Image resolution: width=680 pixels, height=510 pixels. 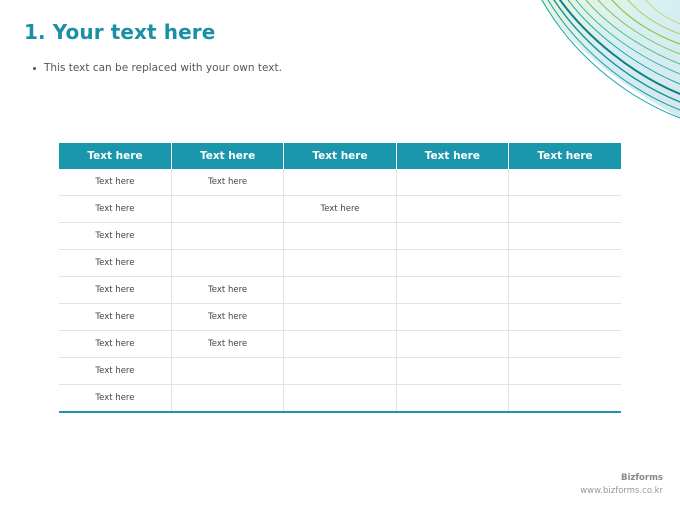 I want to click on decorative-swoosh-icon, so click(x=610, y=59).